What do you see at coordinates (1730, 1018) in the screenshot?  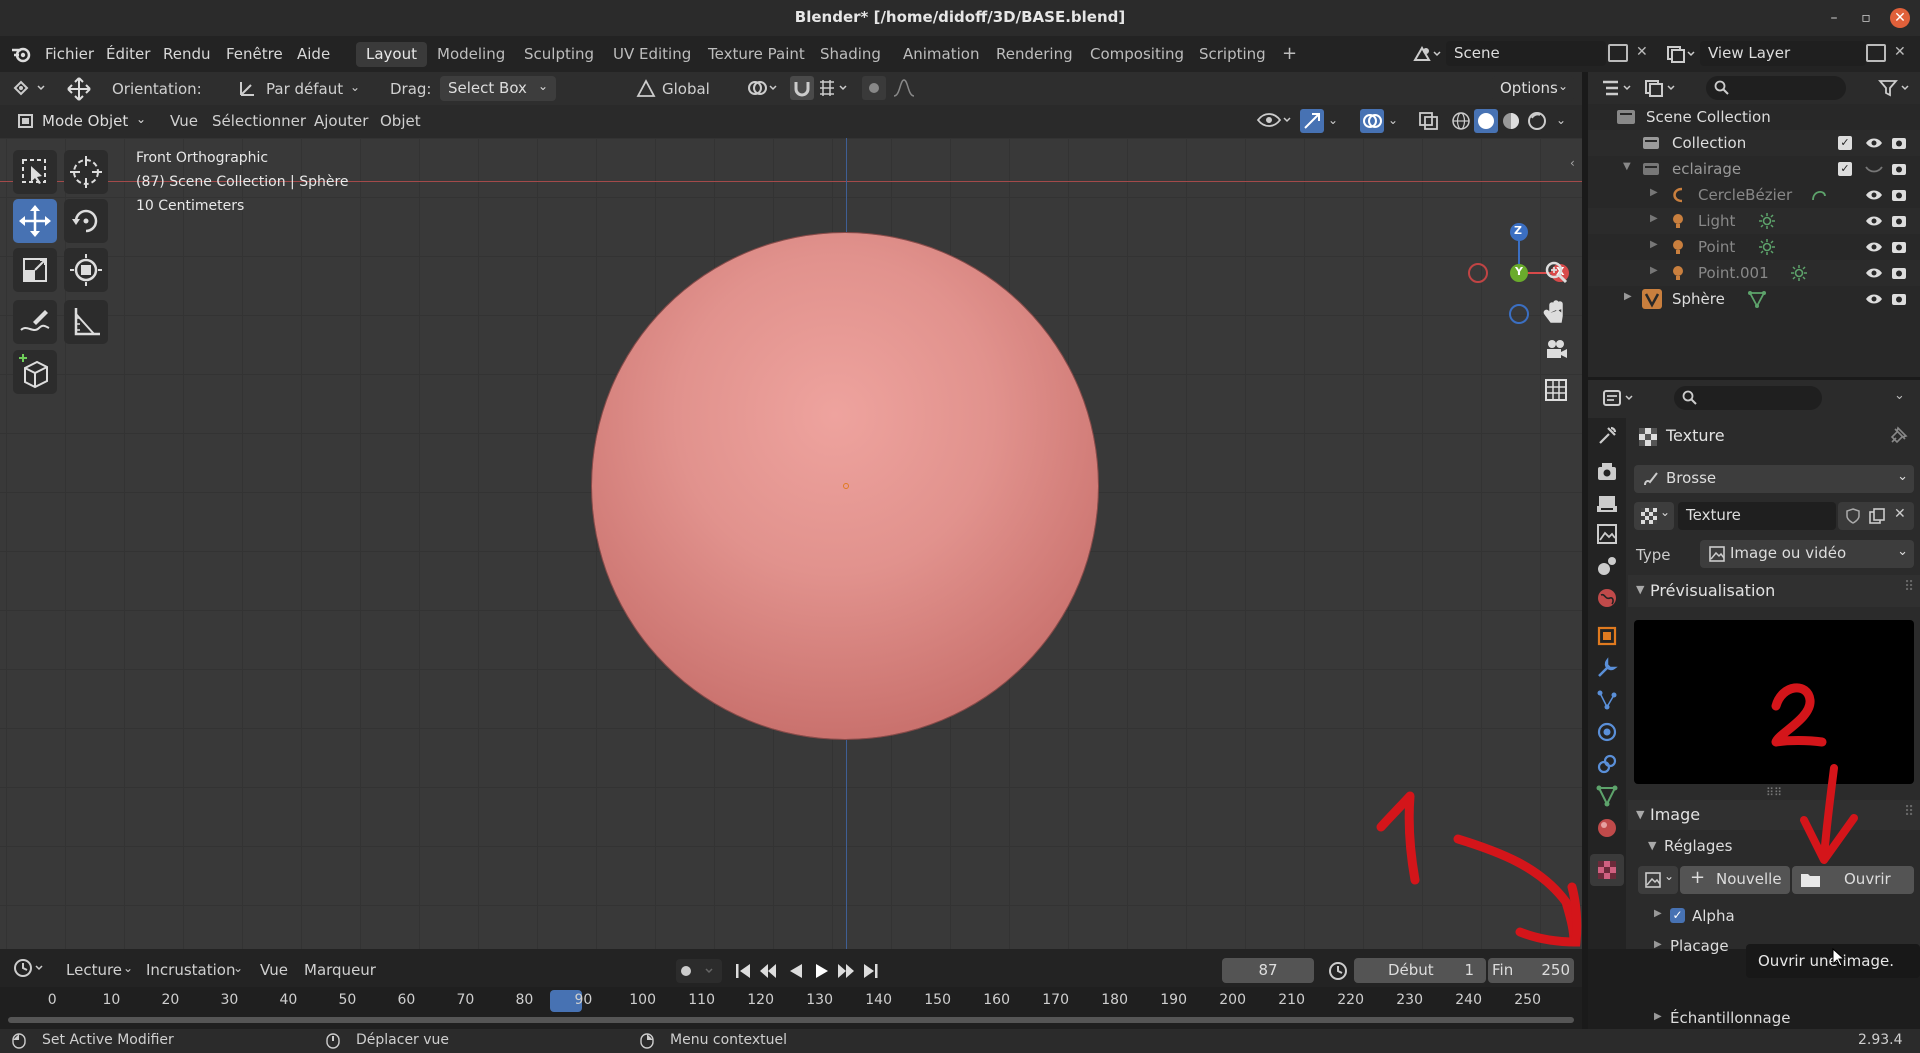 I see `sampling-section-title: Échantillonnage` at bounding box center [1730, 1018].